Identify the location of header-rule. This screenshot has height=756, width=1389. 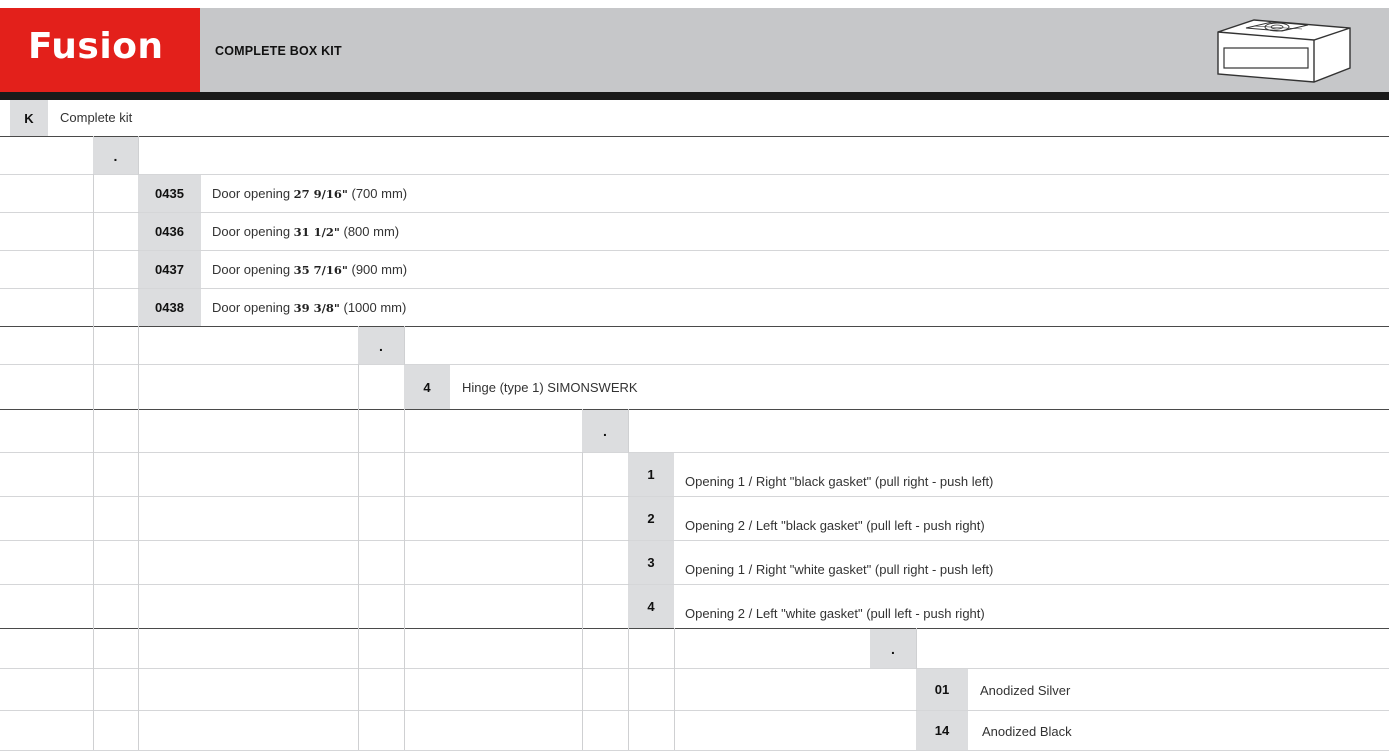
(694, 96).